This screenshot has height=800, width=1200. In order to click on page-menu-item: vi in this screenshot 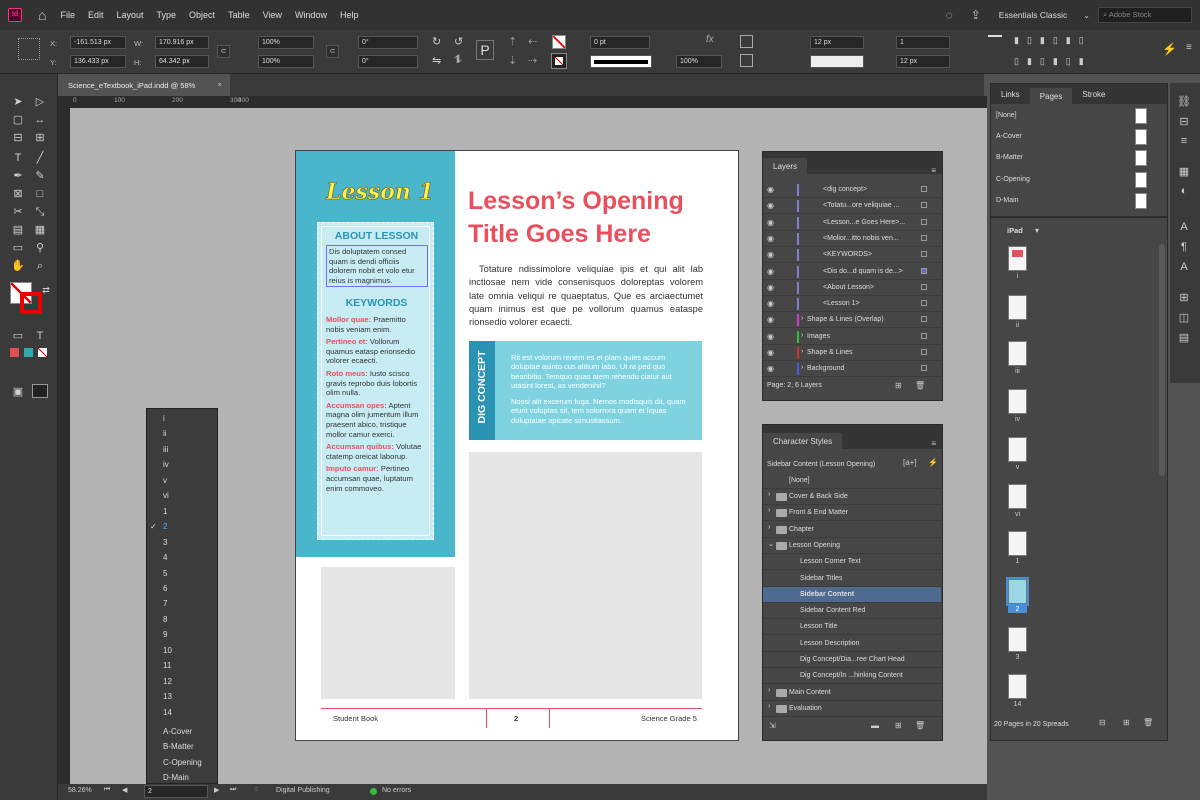, I will do `click(183, 495)`.